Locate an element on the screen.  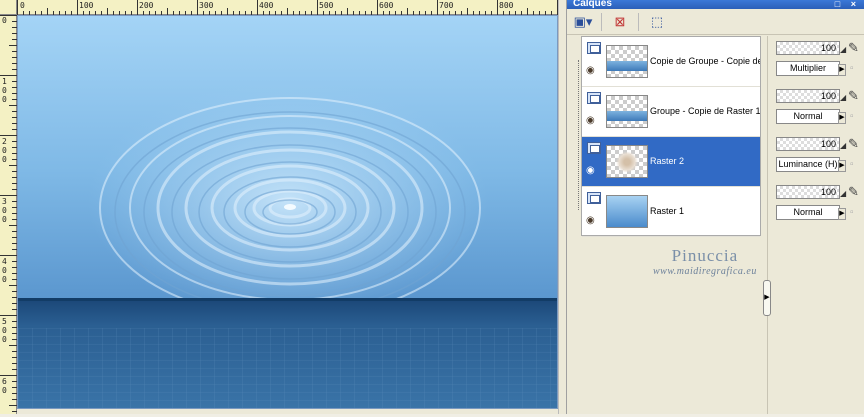
ruler-left-label: 3 0 0 is located at coordinates (7, 210).